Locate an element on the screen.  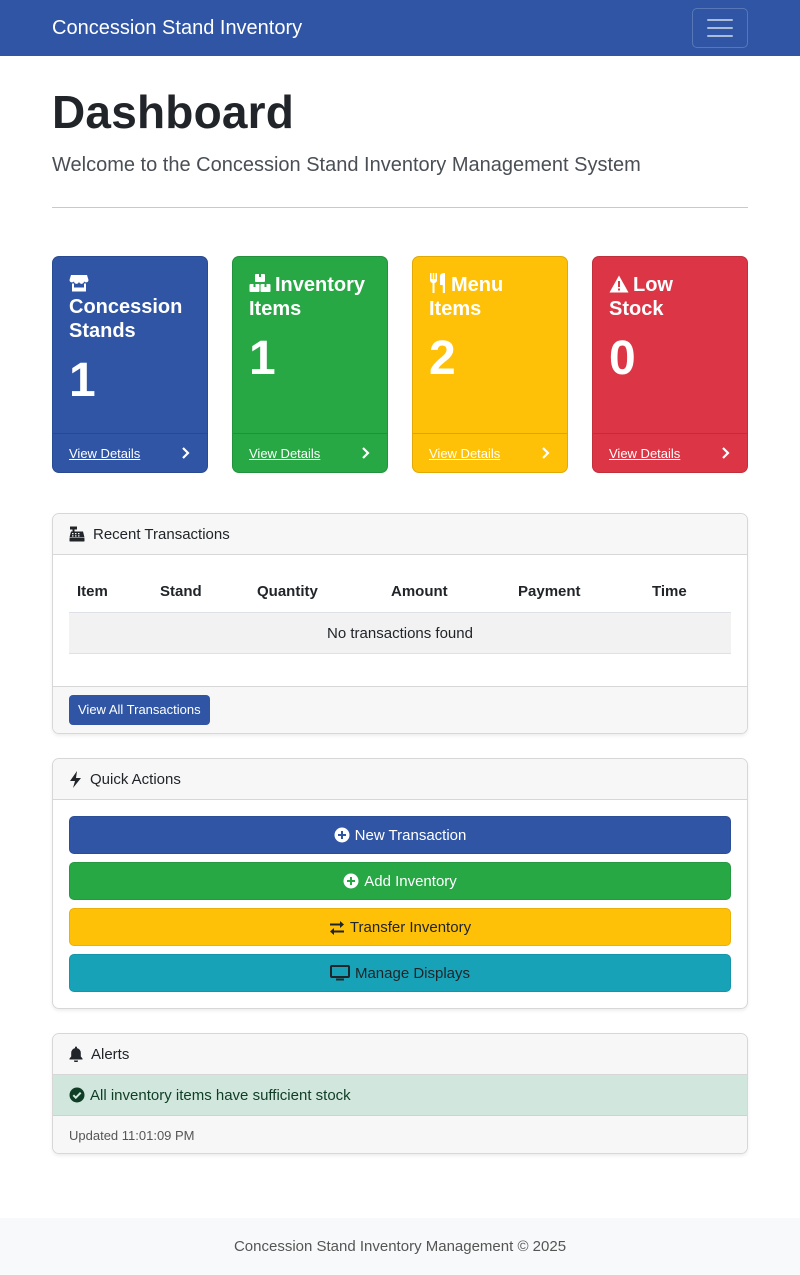
card-header: Quick Actions is located at coordinates (400, 779).